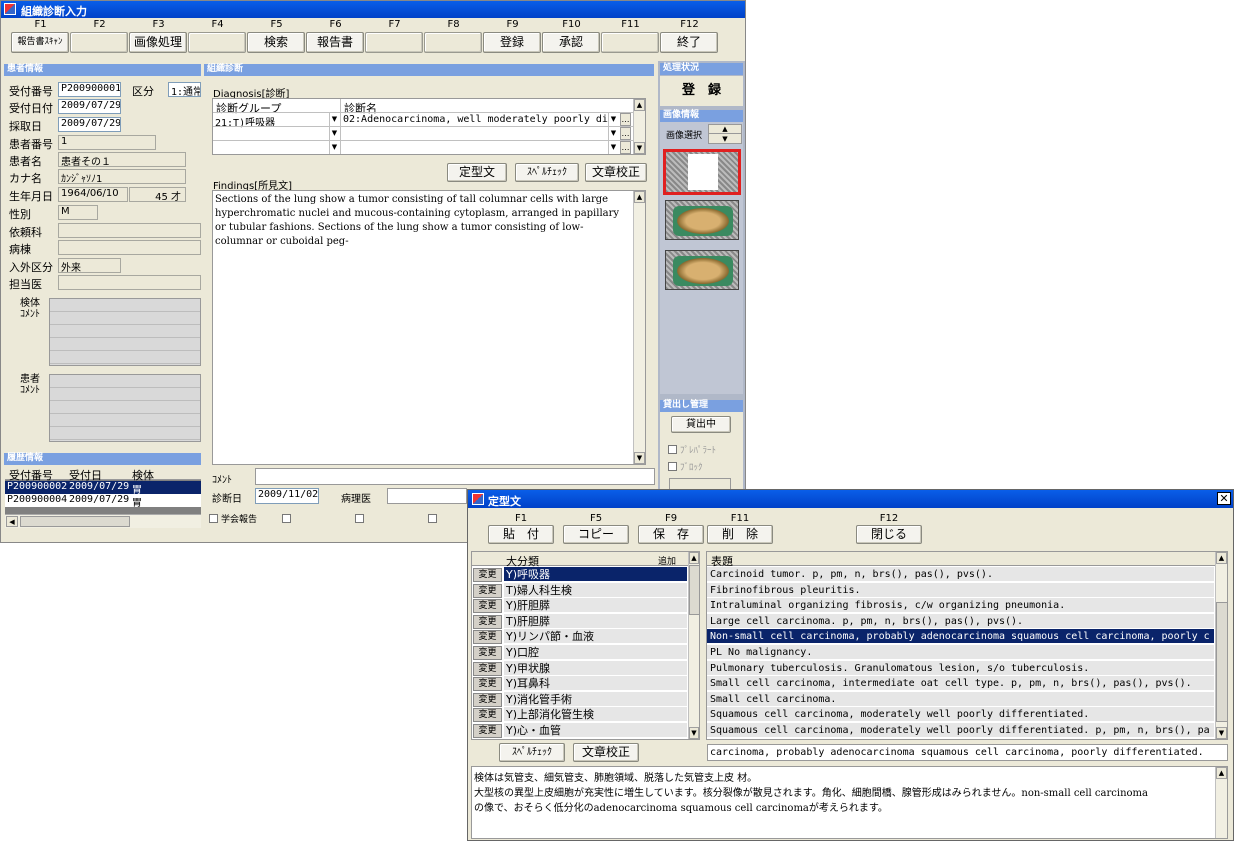 This screenshot has width=1235, height=841. Describe the element at coordinates (595, 574) in the screenshot. I see `category-item: Y)呼吸器` at that location.